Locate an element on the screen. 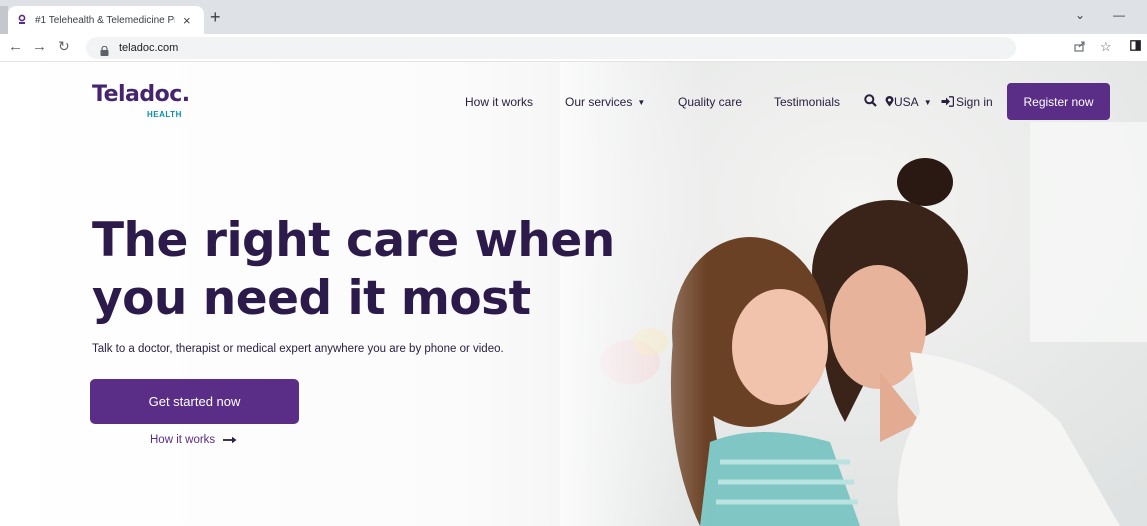  favicon-icon is located at coordinates (22, 20).